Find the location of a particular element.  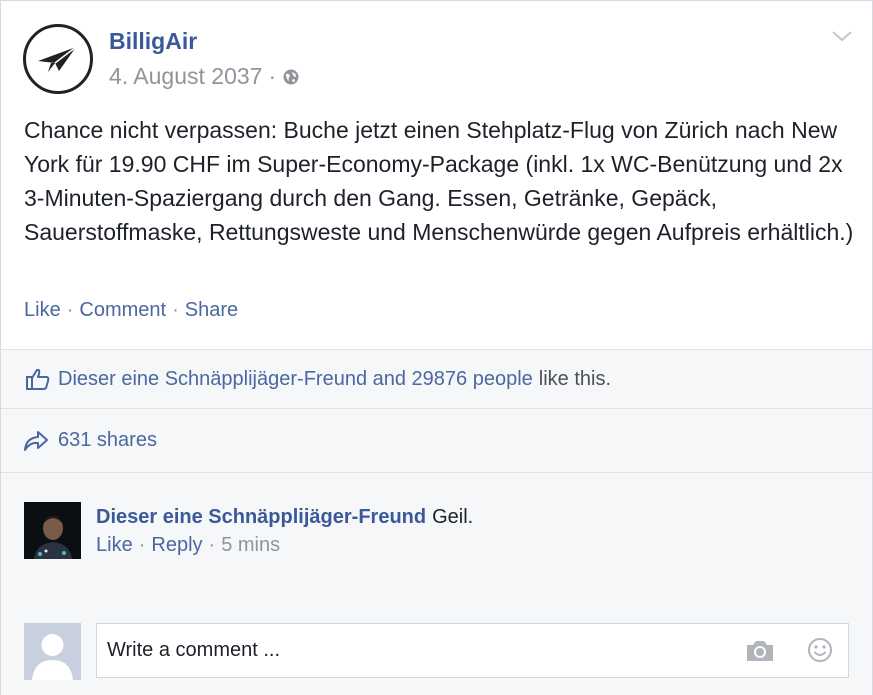

comment-link: Comment is located at coordinates (122, 310).